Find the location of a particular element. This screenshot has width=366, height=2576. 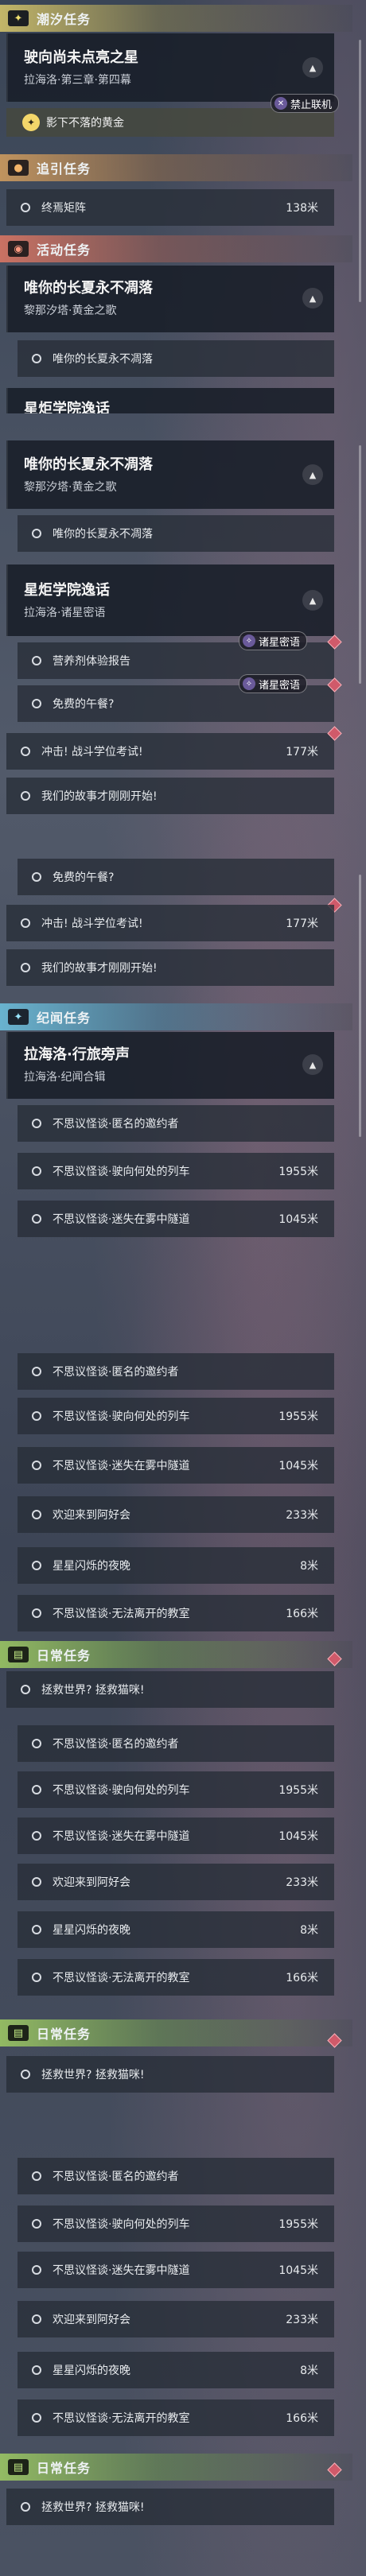

list-item: 免费的午餐? is located at coordinates (176, 877).